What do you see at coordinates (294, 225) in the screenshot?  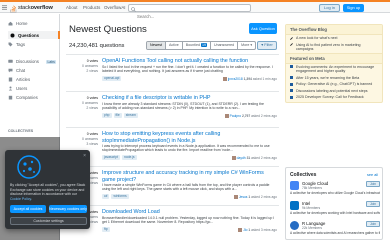 I see `r-language-logo` at bounding box center [294, 225].